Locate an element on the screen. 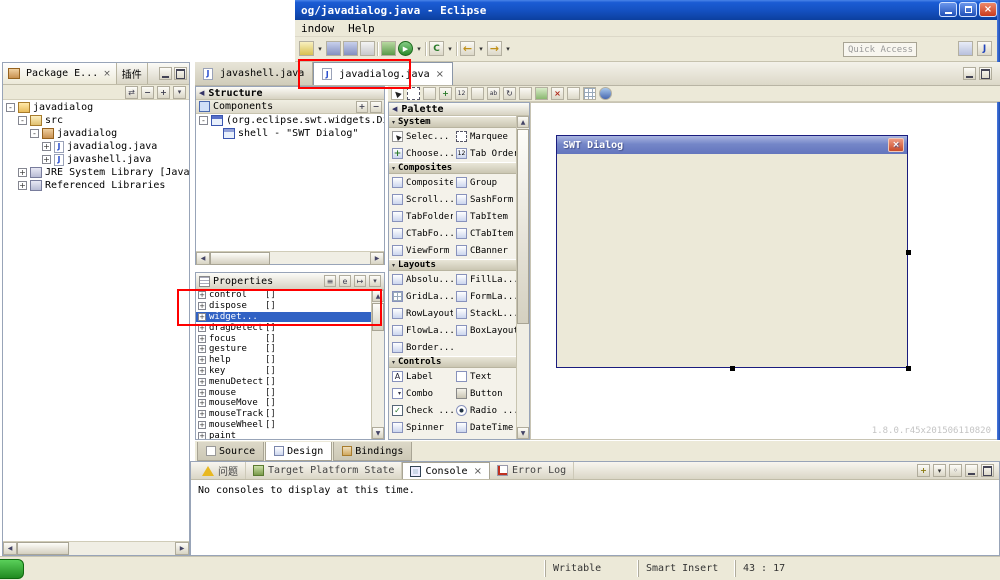  property-row: dispose [] is located at coordinates (283, 306).